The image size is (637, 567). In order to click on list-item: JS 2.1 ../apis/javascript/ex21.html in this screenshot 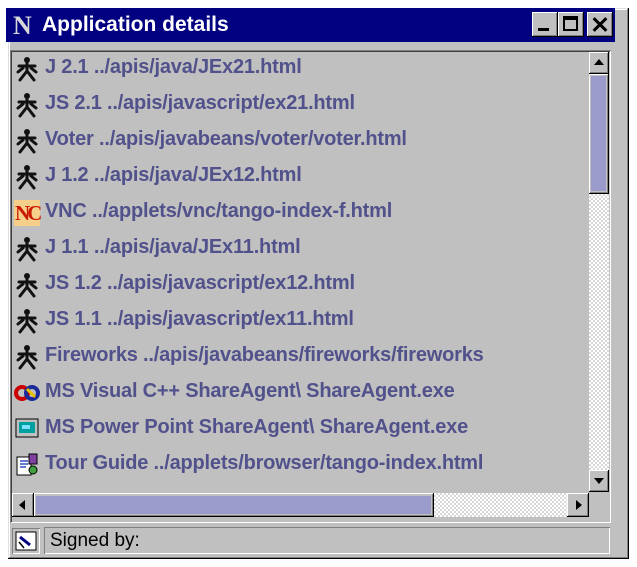, I will do `click(300, 105)`.